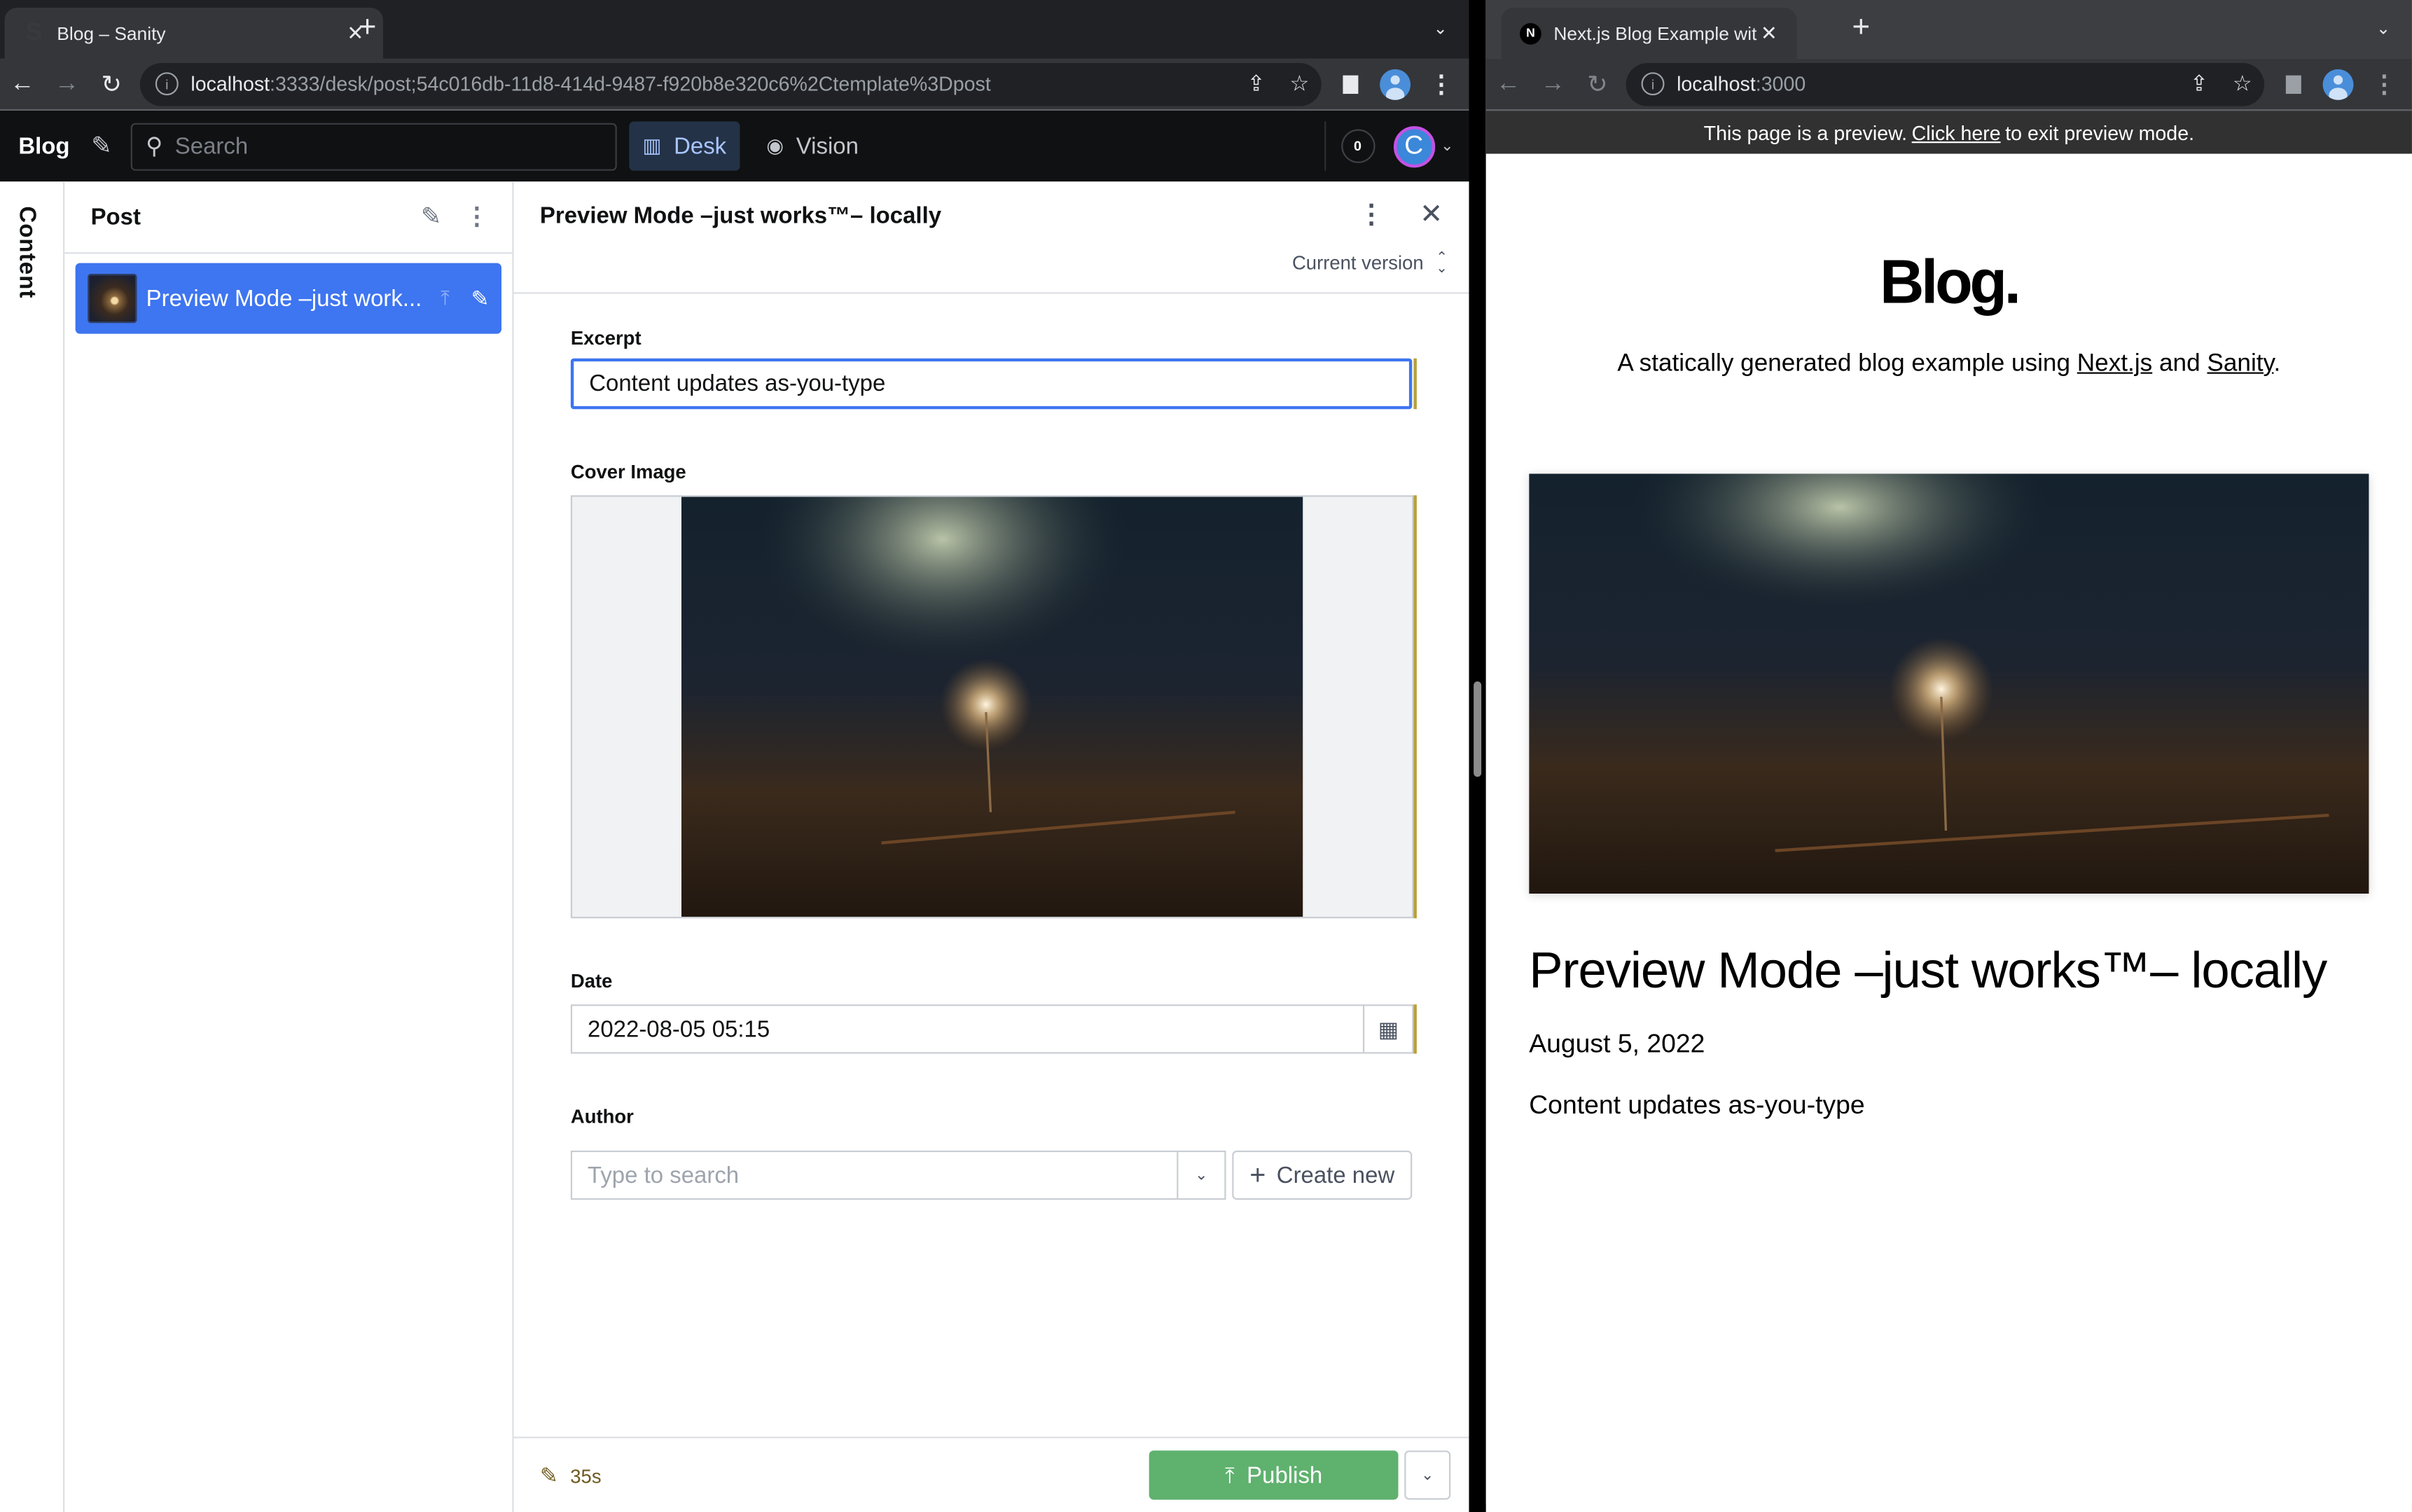 The height and width of the screenshot is (1512, 2412). What do you see at coordinates (606, 338) in the screenshot?
I see `excerpt-label: Excerpt` at bounding box center [606, 338].